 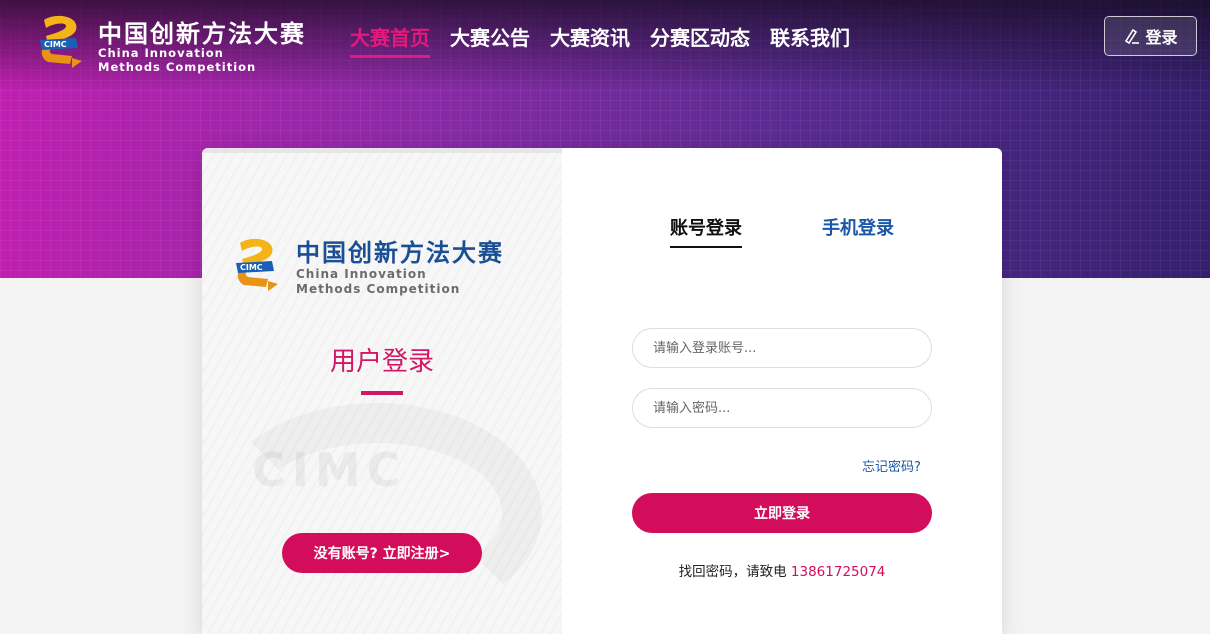 I want to click on user-login-title: 用户登录, so click(x=381, y=362).